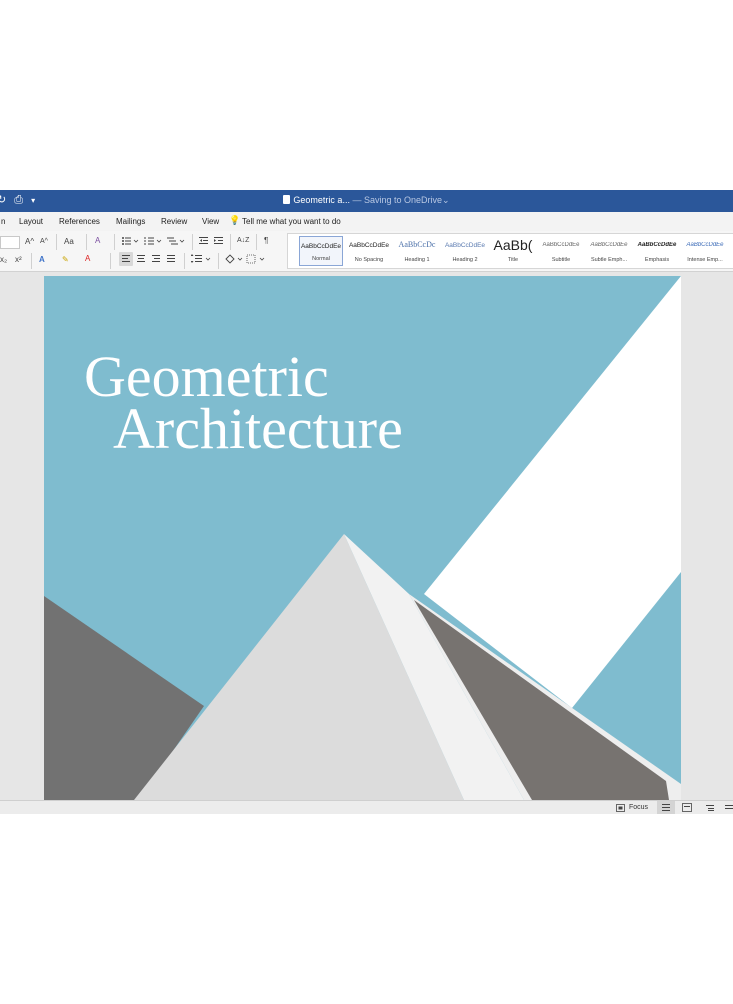 The width and height of the screenshot is (733, 1004). What do you see at coordinates (176, 241) in the screenshot?
I see `multilevel-list-icon` at bounding box center [176, 241].